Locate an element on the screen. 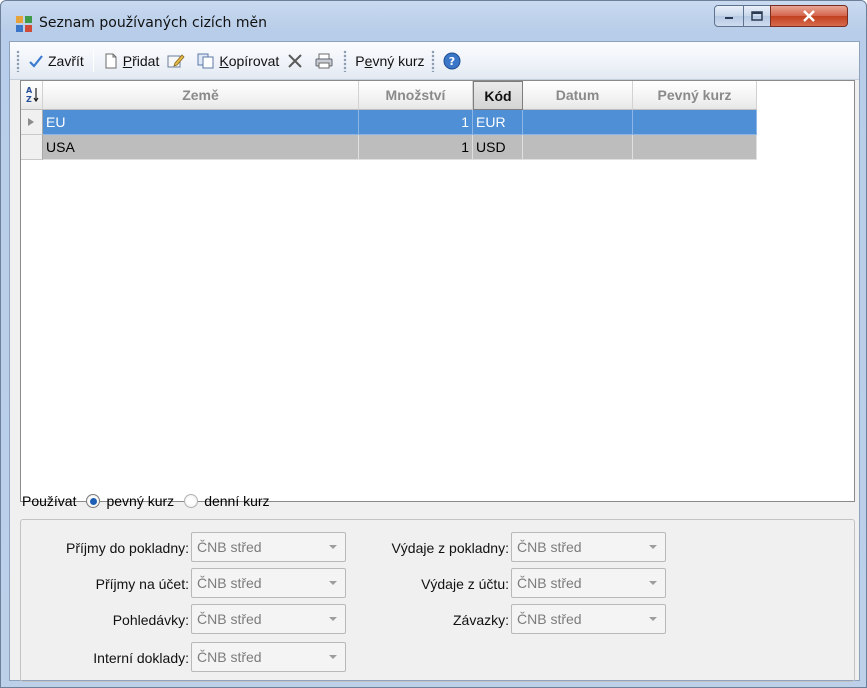 Image resolution: width=867 pixels, height=688 pixels. expense-account-label: Výdaje z účtu: is located at coordinates (465, 584).